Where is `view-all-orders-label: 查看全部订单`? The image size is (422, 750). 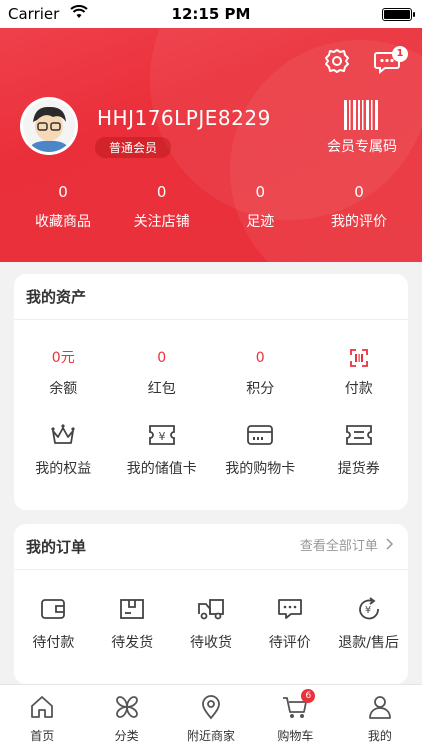
view-all-orders-label: 查看全部订单 is located at coordinates (338, 546).